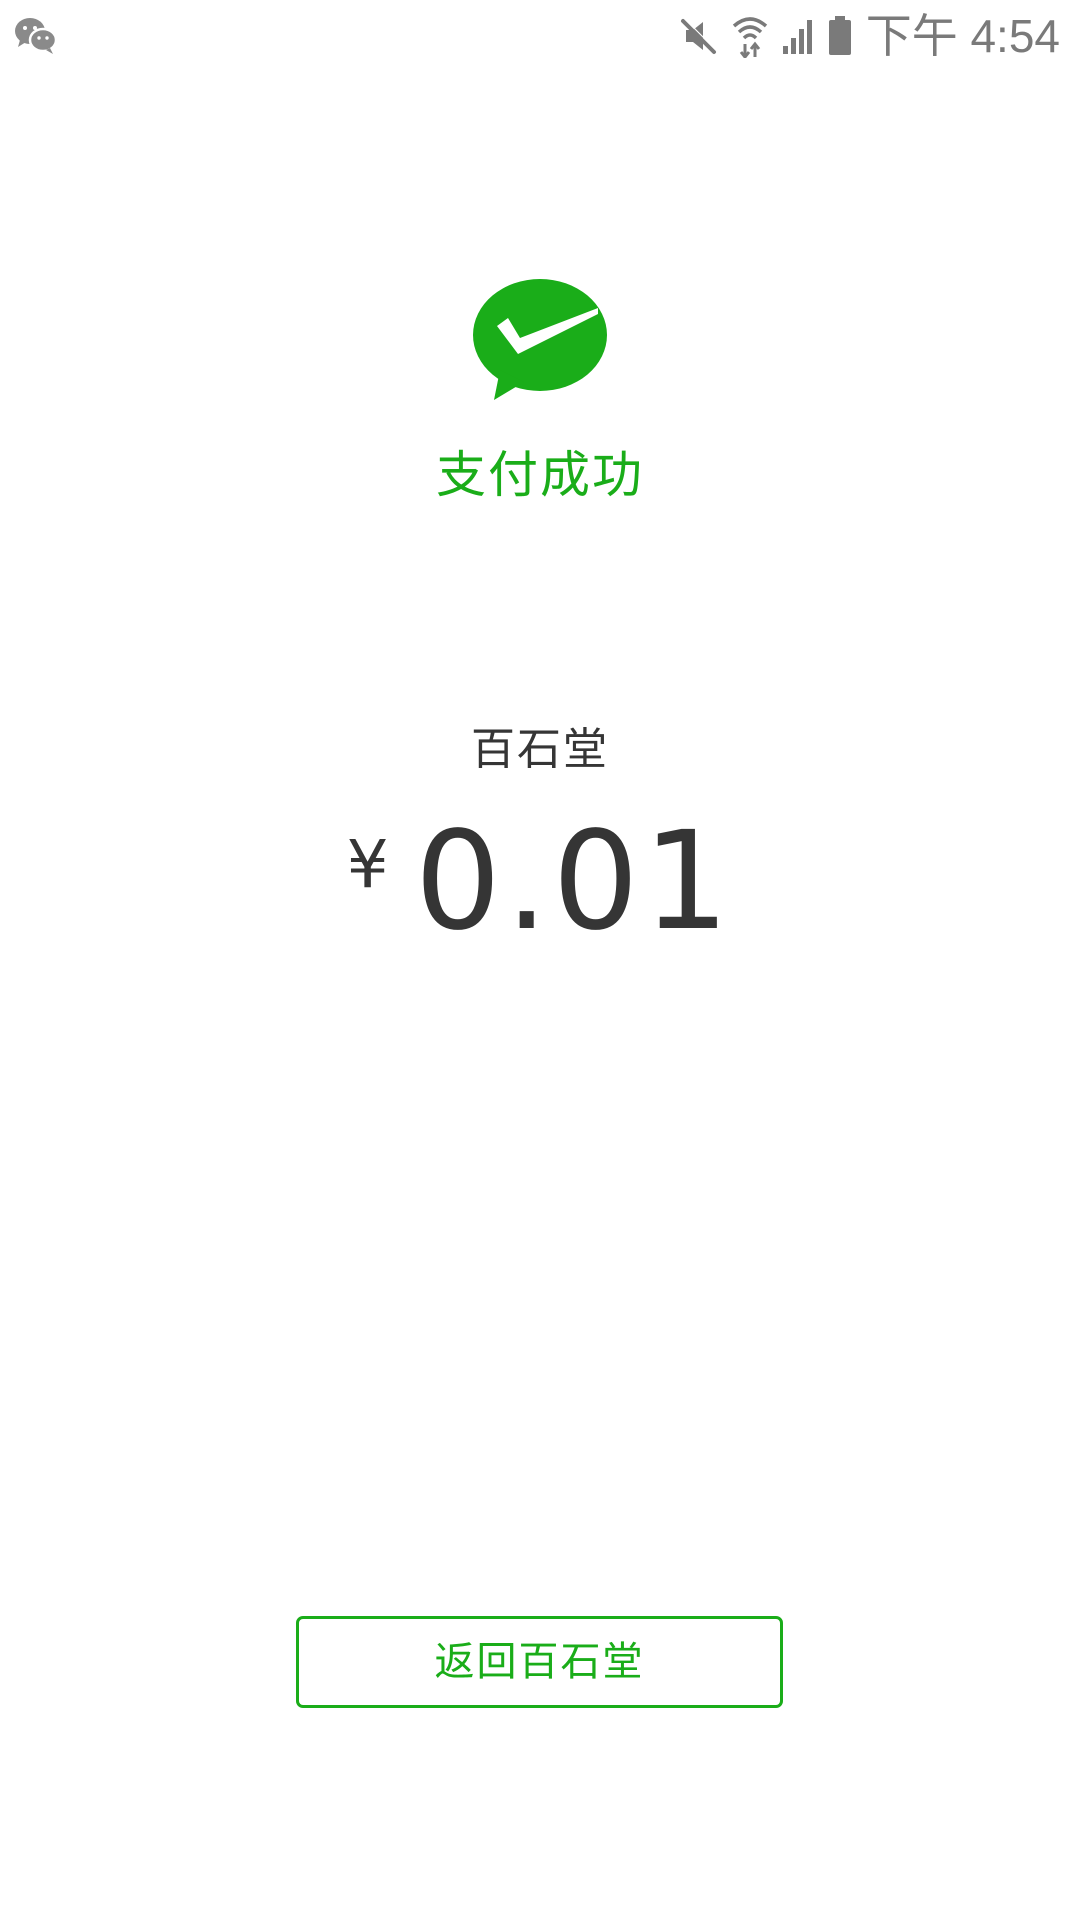 This screenshot has width=1080, height=1920. Describe the element at coordinates (840, 36) in the screenshot. I see `battery-icon` at that location.